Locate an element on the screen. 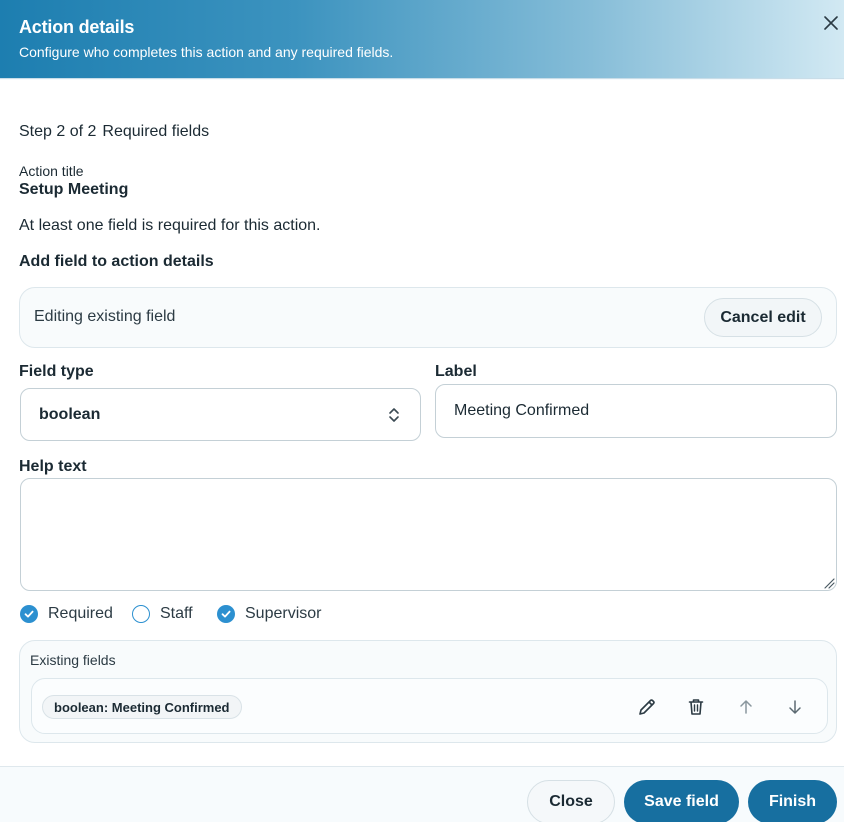 This screenshot has height=822, width=844. step-indicator: Step 2 of 2 Required fields is located at coordinates (114, 132).